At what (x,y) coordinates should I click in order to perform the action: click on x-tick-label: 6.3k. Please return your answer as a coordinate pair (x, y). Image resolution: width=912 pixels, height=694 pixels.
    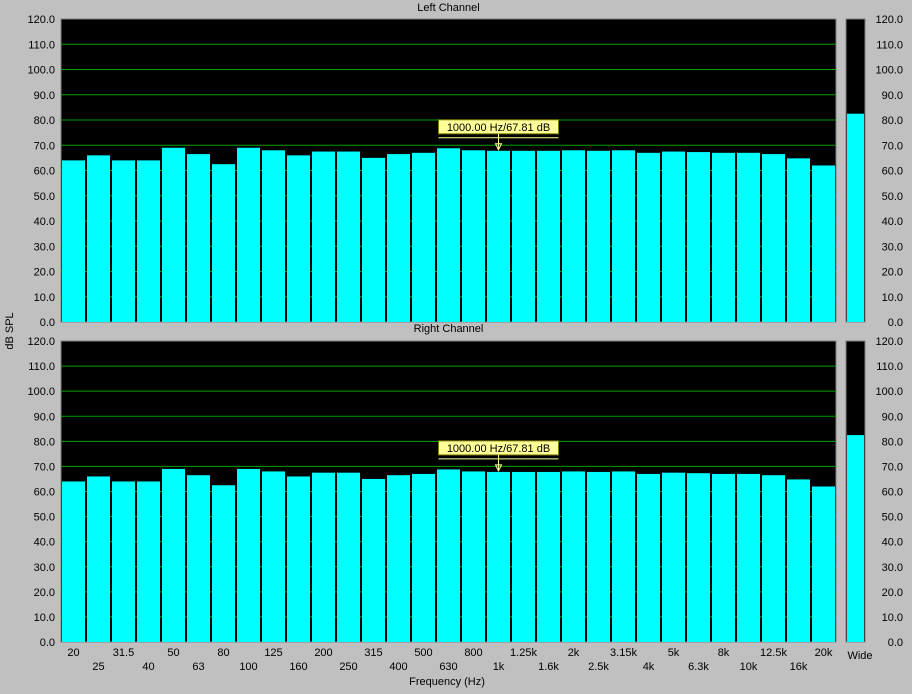
    Looking at the image, I should click on (698, 667).